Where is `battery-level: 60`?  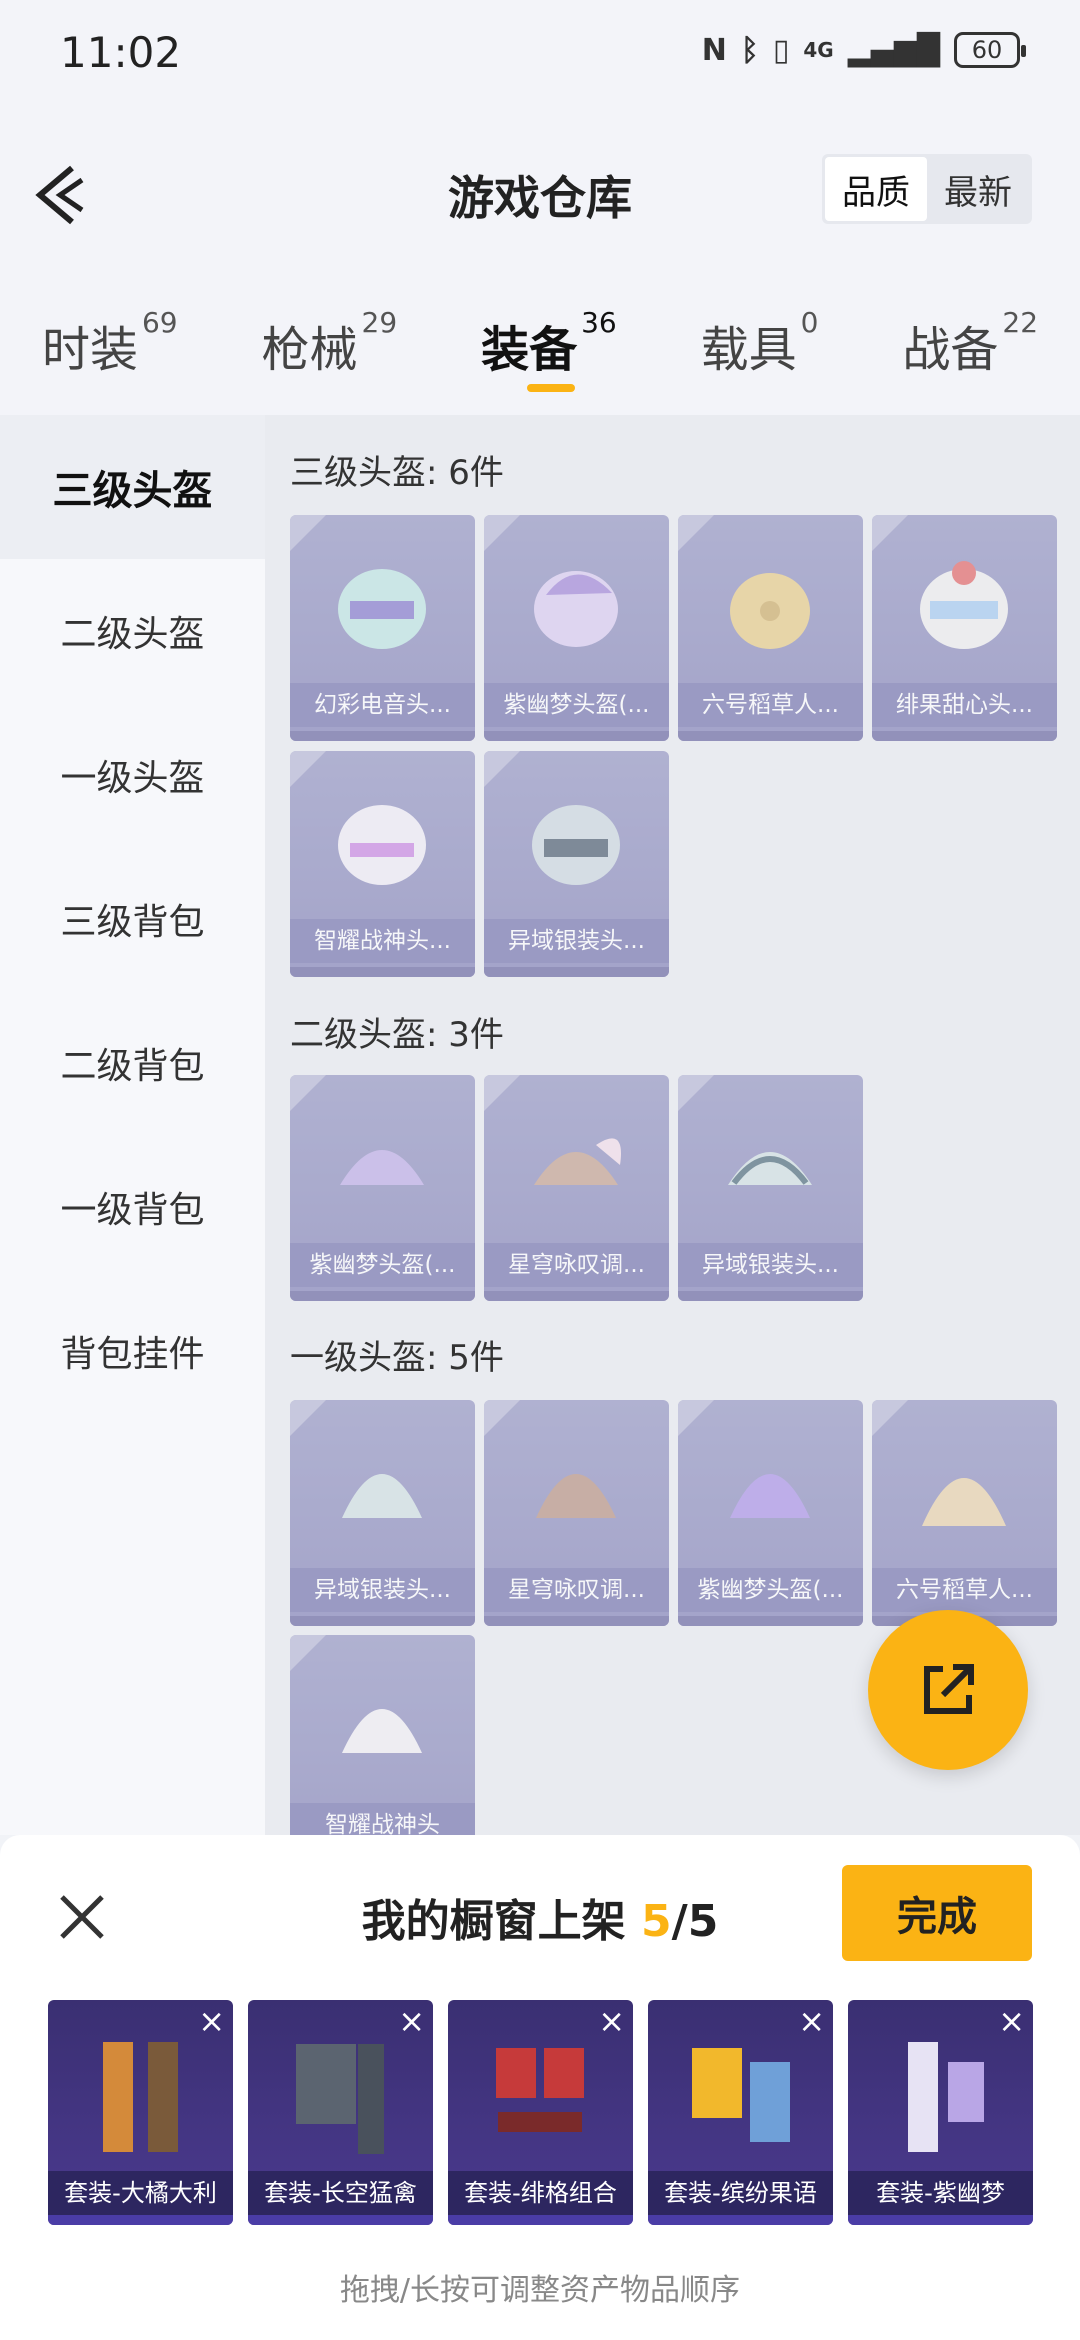 battery-level: 60 is located at coordinates (987, 50).